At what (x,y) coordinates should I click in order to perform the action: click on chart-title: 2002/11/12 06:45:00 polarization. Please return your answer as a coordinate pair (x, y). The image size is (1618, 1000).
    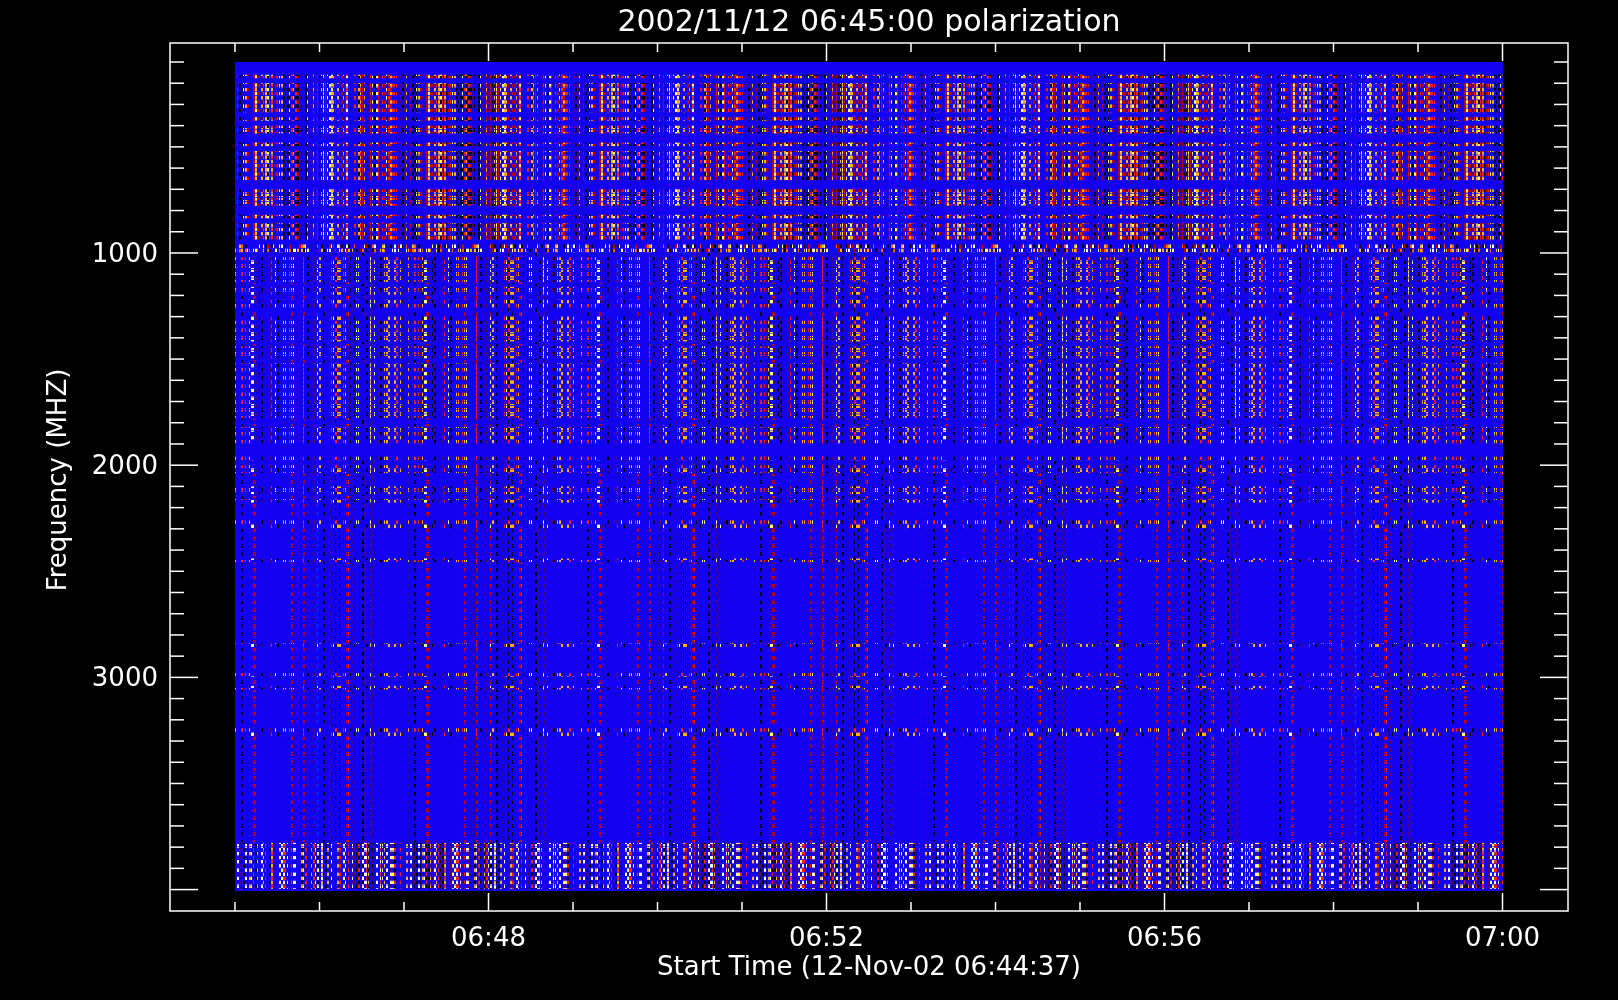
    Looking at the image, I should click on (869, 20).